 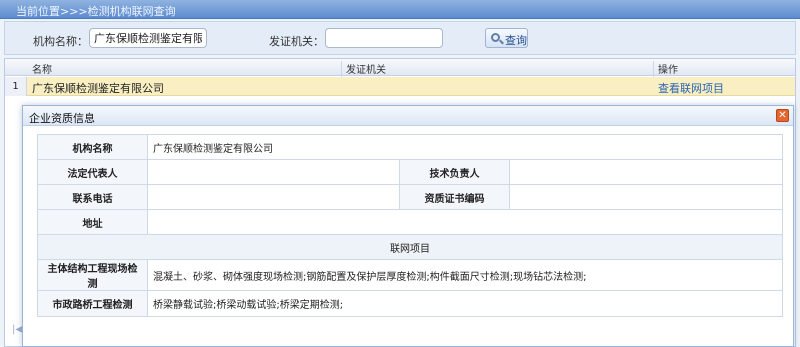 I want to click on issuer-input, so click(x=384, y=38).